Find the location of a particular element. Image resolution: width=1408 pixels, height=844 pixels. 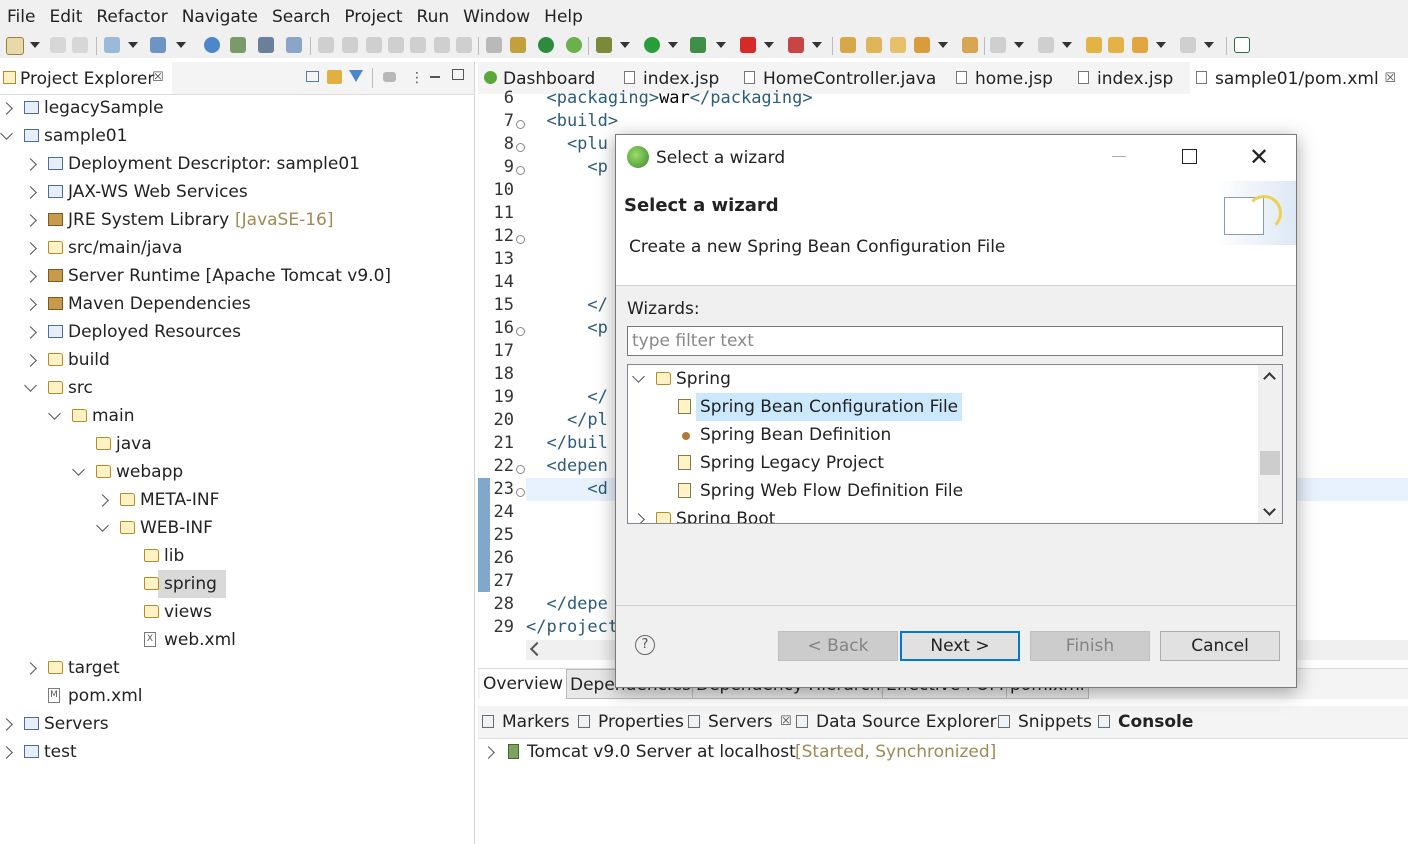

wizard-list-scrollbar is located at coordinates (1270, 444).